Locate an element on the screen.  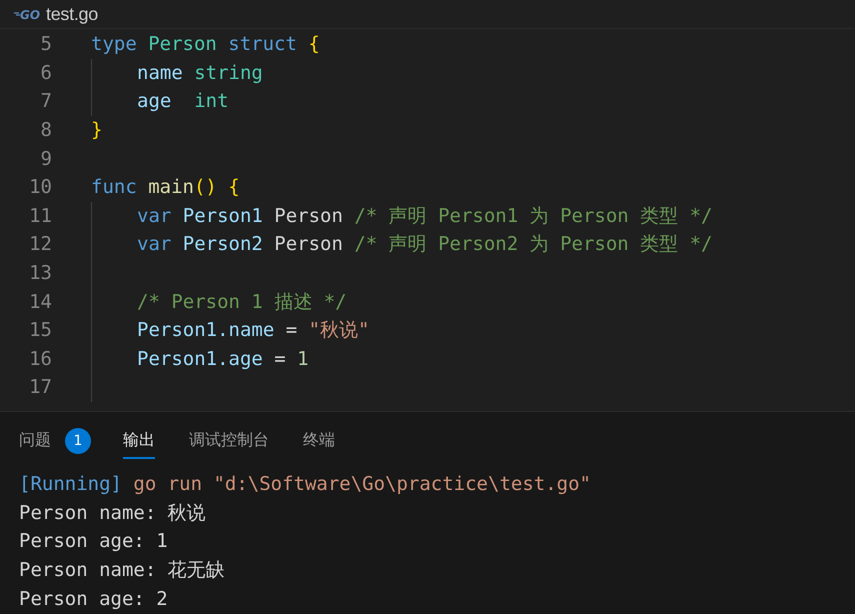
code-line: } is located at coordinates (96, 130).